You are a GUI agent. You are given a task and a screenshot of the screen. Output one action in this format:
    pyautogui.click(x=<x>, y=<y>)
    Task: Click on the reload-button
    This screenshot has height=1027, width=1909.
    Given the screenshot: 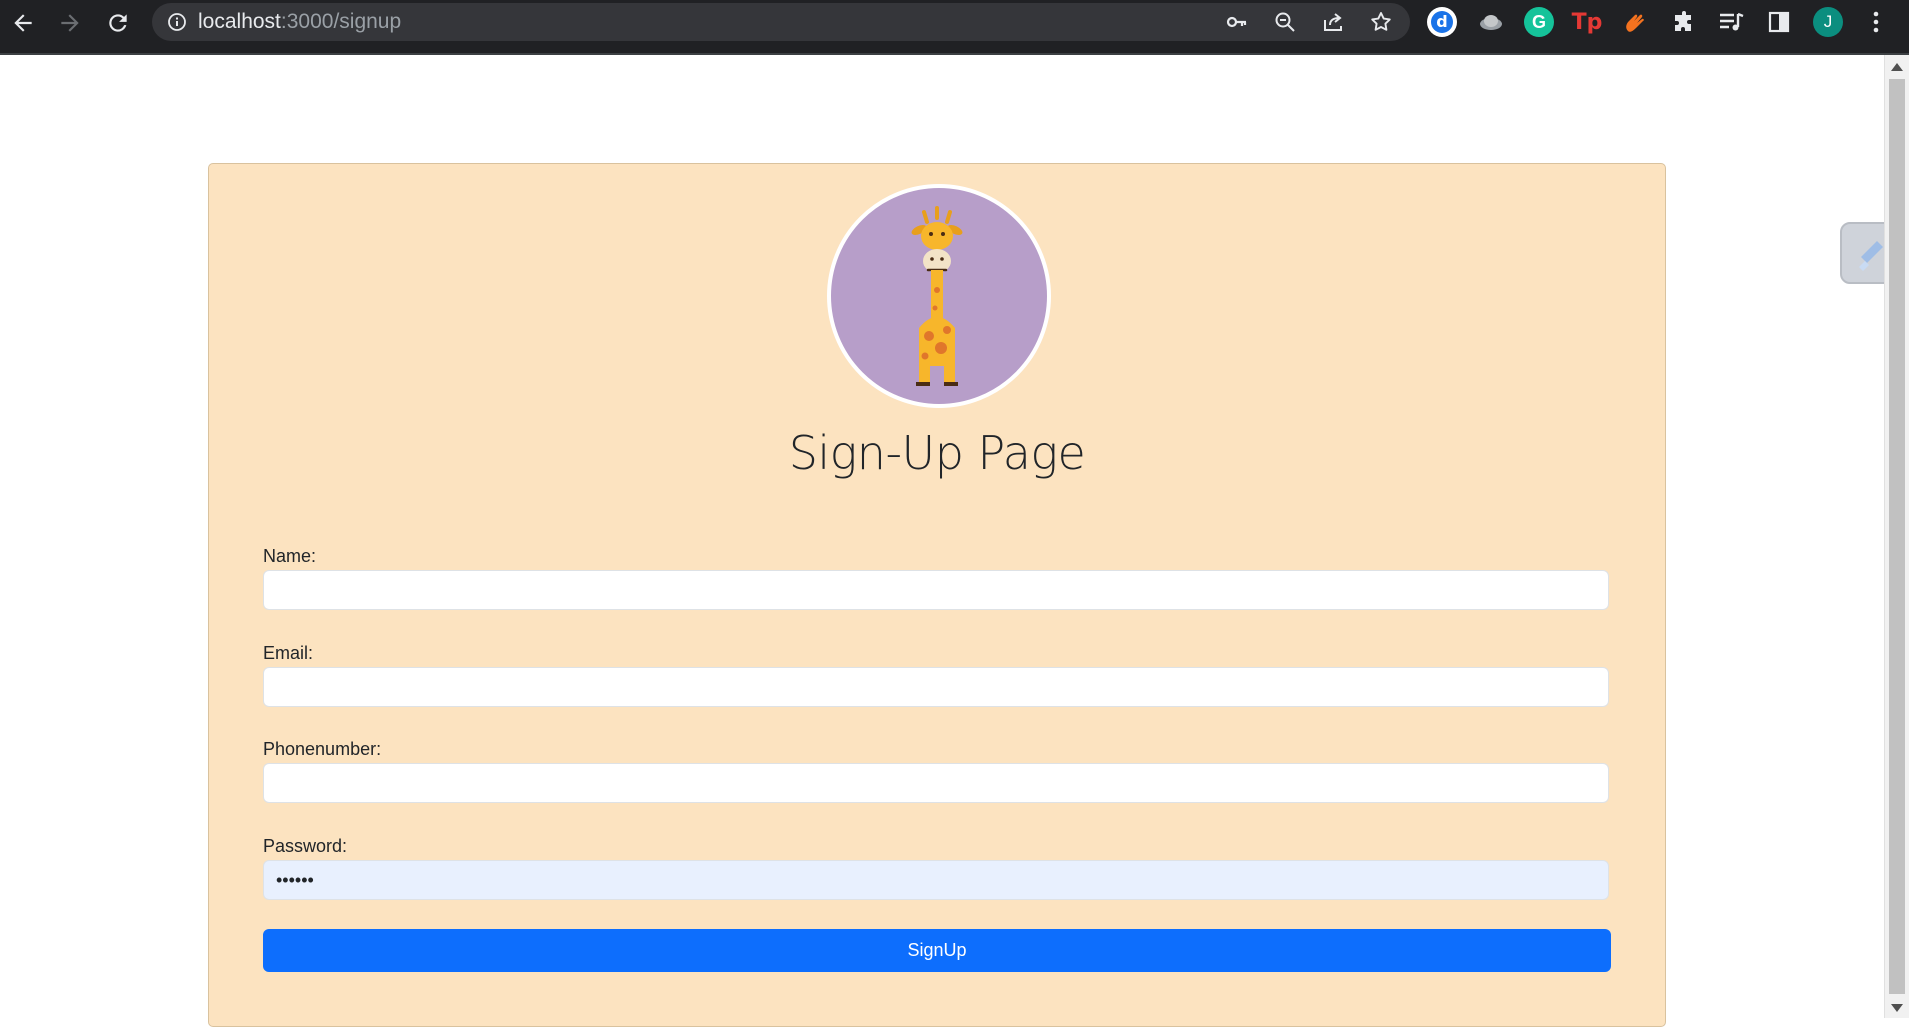 What is the action you would take?
    pyautogui.click(x=118, y=23)
    